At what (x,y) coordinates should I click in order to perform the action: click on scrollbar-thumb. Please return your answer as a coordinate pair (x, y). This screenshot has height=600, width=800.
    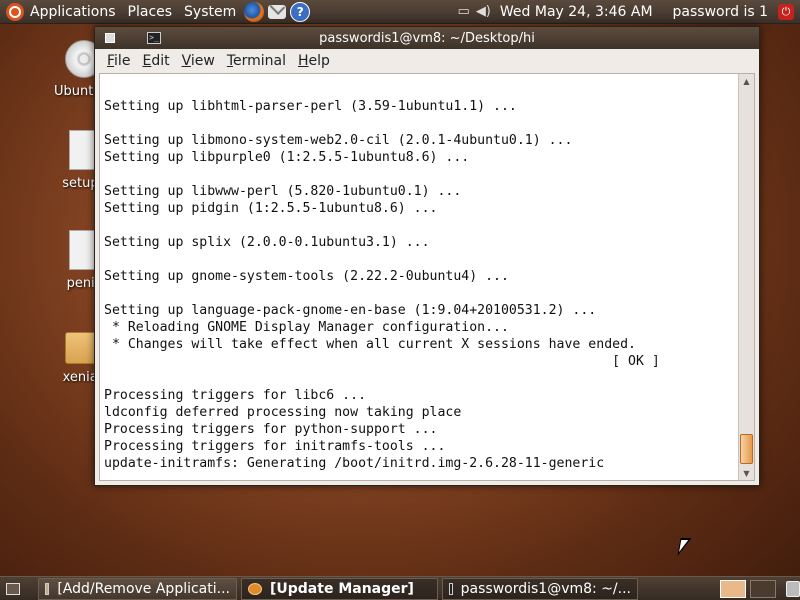
    Looking at the image, I should click on (746, 449).